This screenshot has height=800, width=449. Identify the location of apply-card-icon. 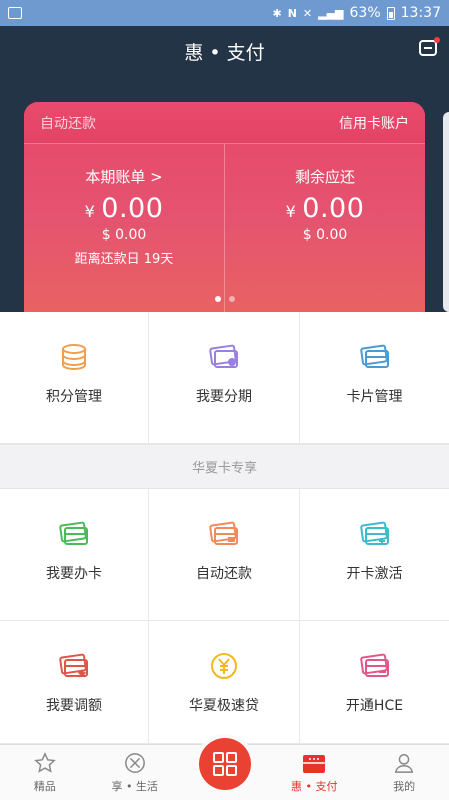
(74, 534).